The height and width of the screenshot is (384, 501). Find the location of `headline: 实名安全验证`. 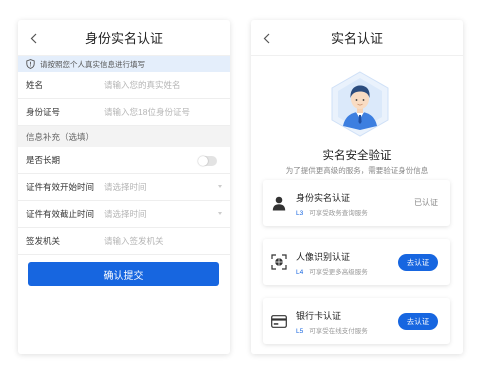

headline: 实名安全验证 is located at coordinates (357, 156).